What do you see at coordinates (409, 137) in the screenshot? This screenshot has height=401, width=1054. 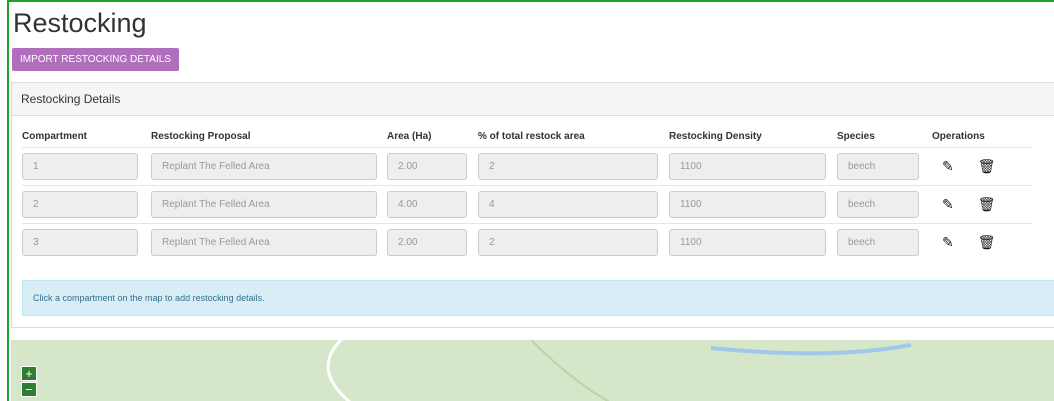 I see `col-area: Area (Ha)` at bounding box center [409, 137].